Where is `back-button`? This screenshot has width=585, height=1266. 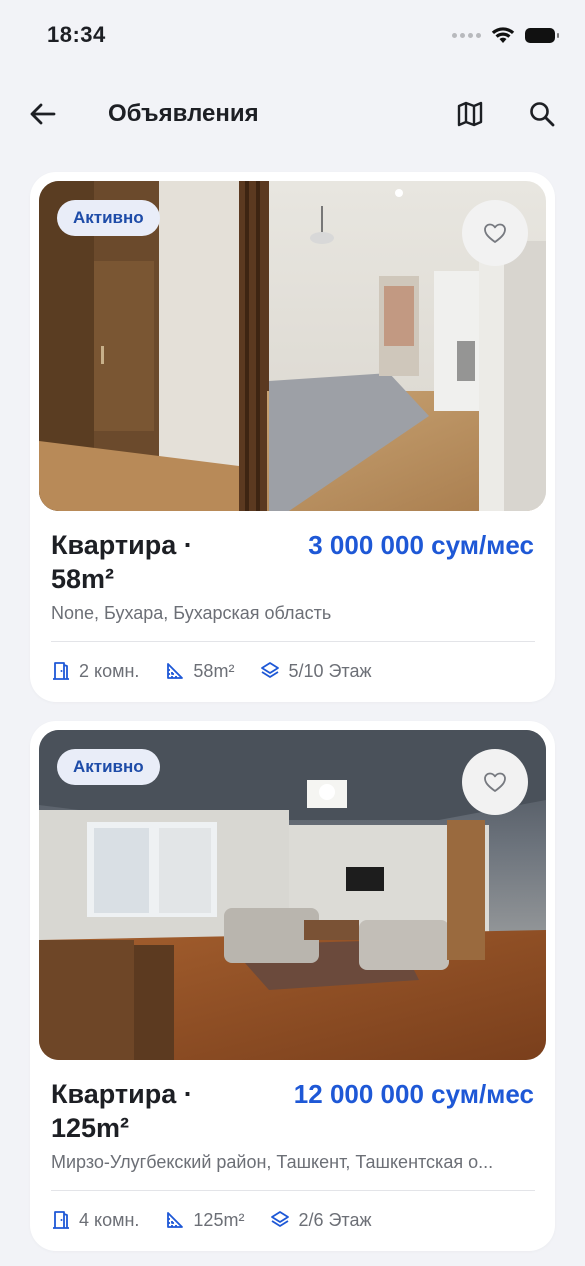
back-button is located at coordinates (42, 114).